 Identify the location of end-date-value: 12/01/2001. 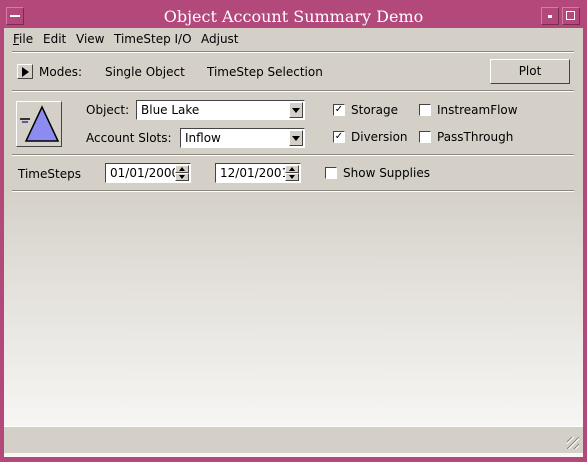
(254, 173).